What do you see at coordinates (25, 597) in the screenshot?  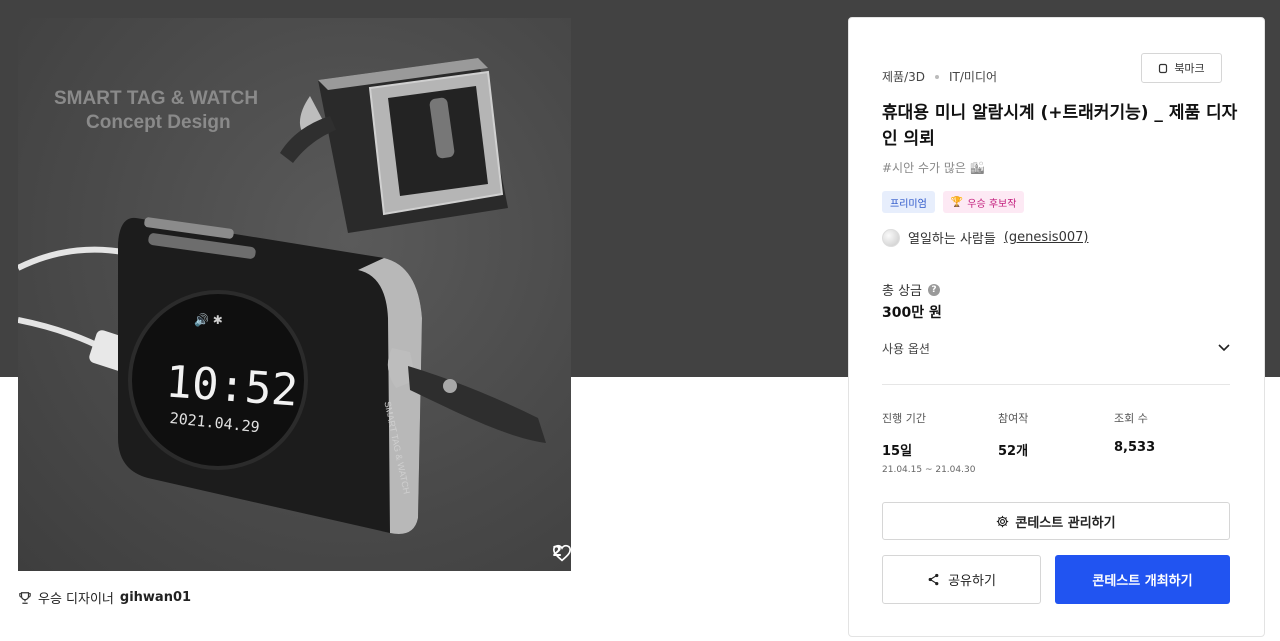 I see `trophy-icon` at bounding box center [25, 597].